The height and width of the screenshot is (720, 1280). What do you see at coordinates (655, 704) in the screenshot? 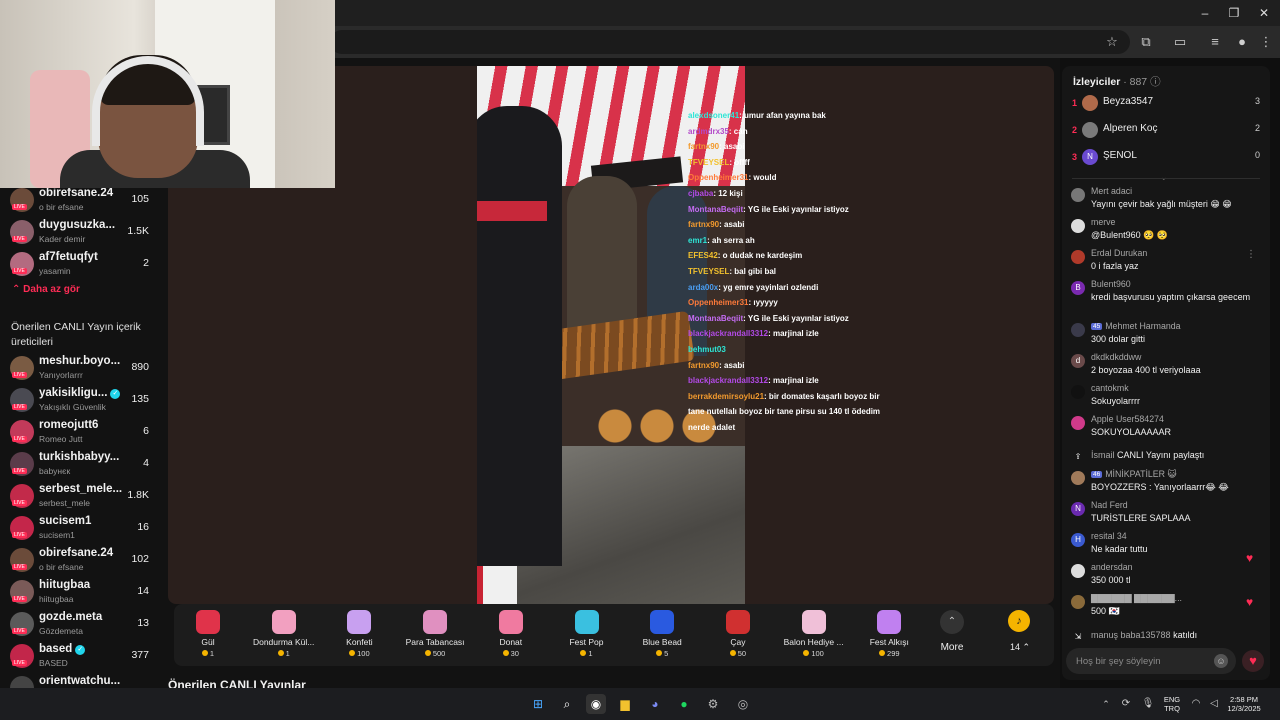
I see `discord-icon: ◕` at bounding box center [655, 704].